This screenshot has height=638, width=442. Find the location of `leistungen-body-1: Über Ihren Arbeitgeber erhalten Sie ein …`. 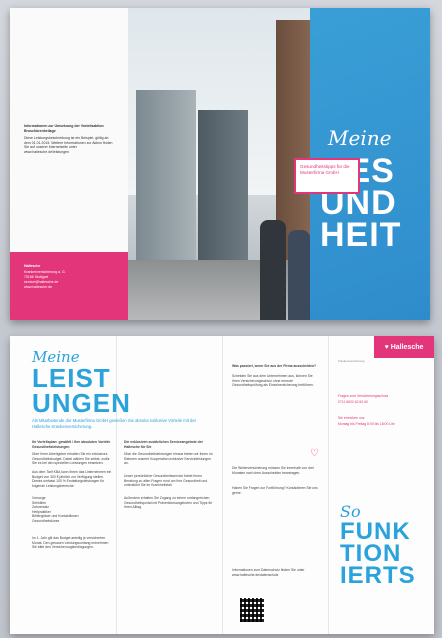

leistungen-body-1: Über Ihren Arbeitgeber erhalten Sie ein … is located at coordinates (71, 459).